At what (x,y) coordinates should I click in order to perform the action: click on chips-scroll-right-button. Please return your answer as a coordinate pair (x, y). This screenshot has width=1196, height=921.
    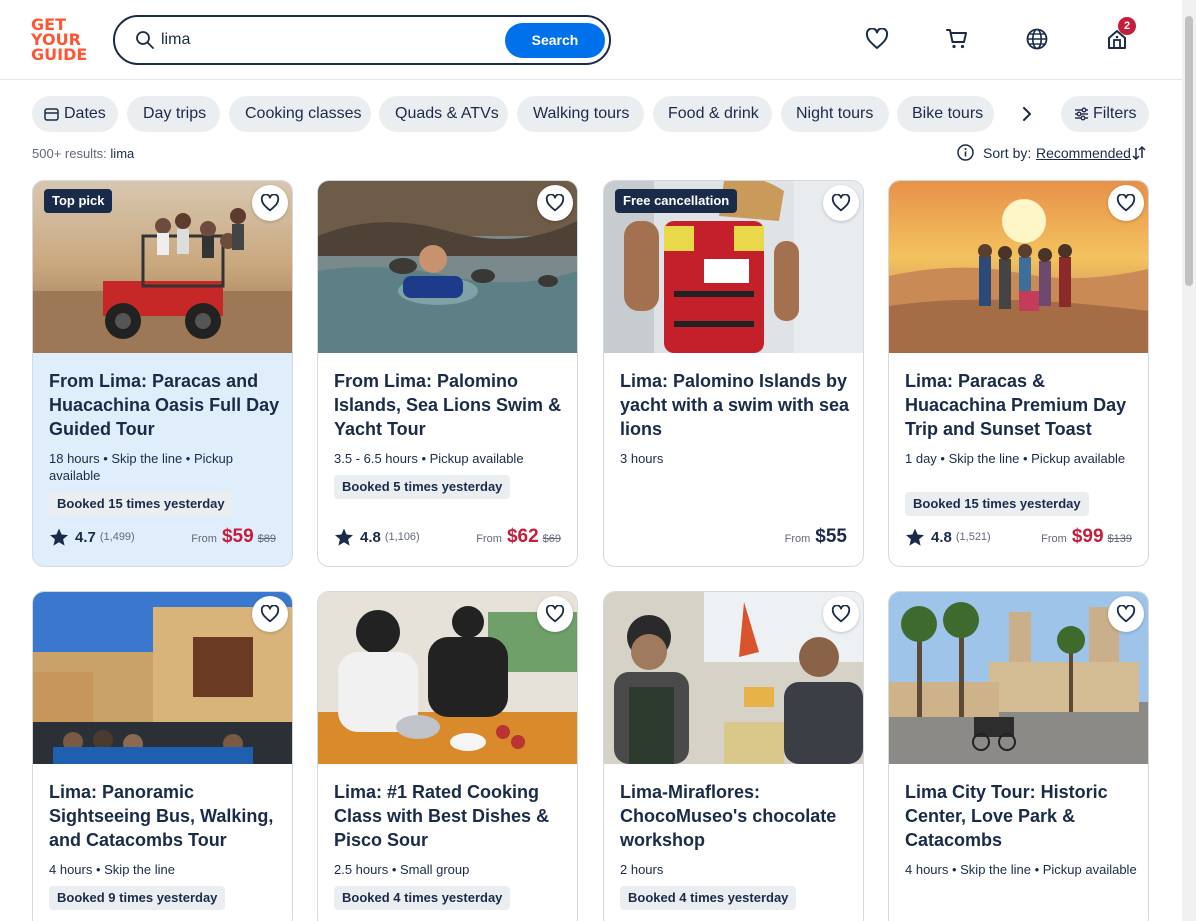
    Looking at the image, I should click on (1027, 114).